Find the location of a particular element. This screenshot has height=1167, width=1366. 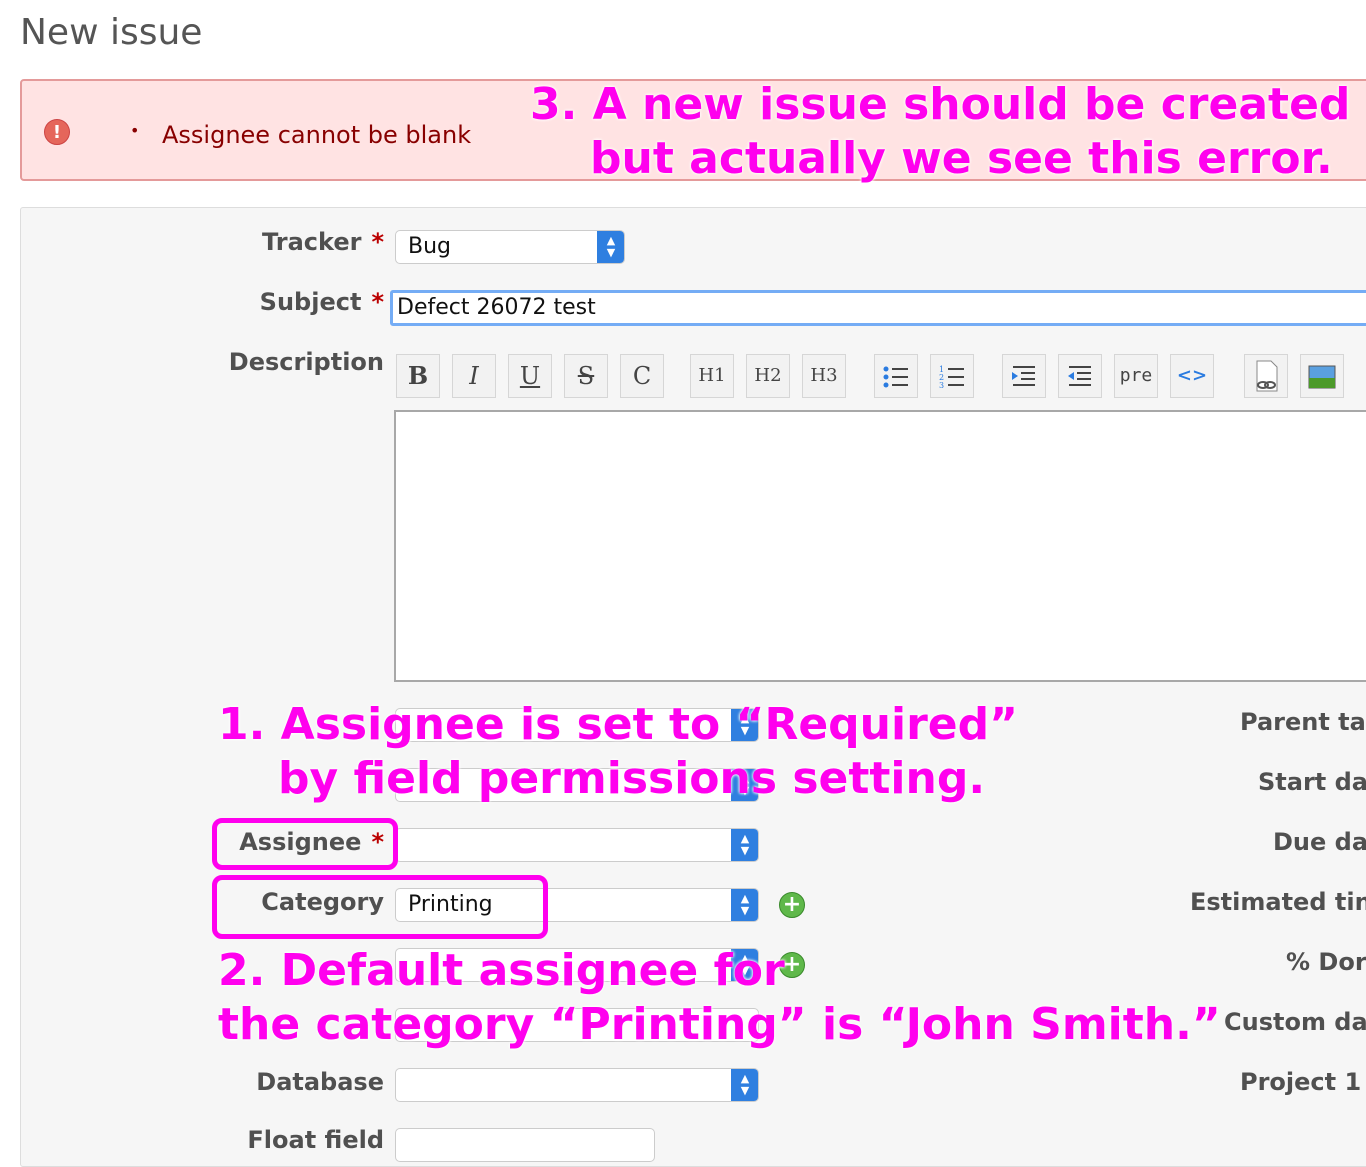

subject-label: Subject * is located at coordinates (292, 302).